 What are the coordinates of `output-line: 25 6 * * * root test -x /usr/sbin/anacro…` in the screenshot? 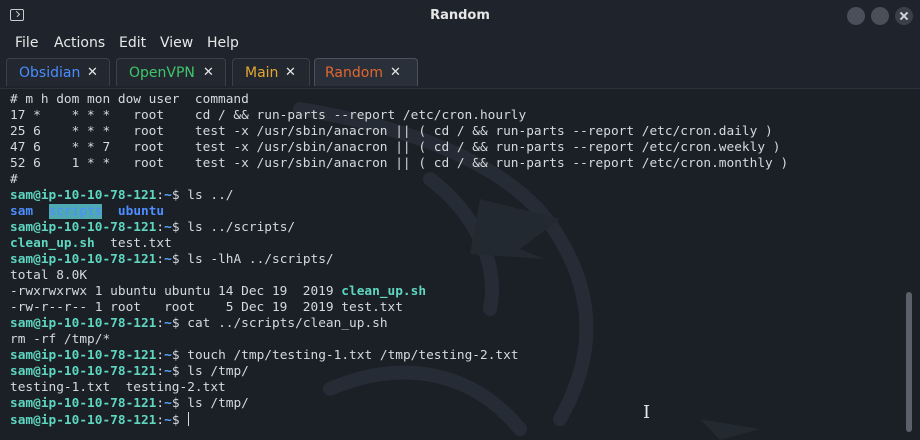 It's located at (391, 131).